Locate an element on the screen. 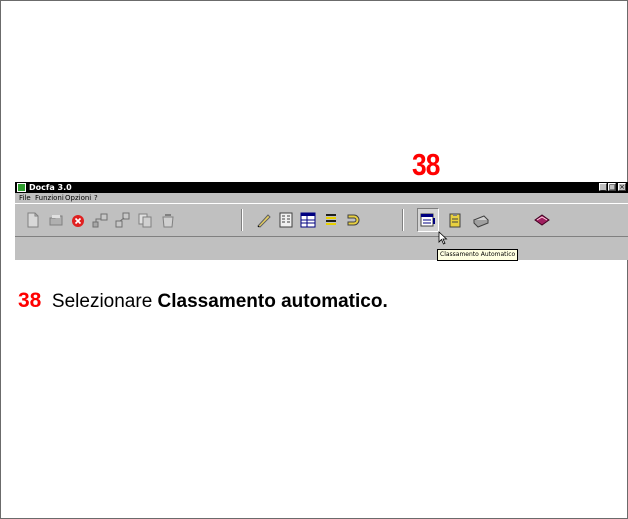 The width and height of the screenshot is (628, 519). toolbar is located at coordinates (321, 220).